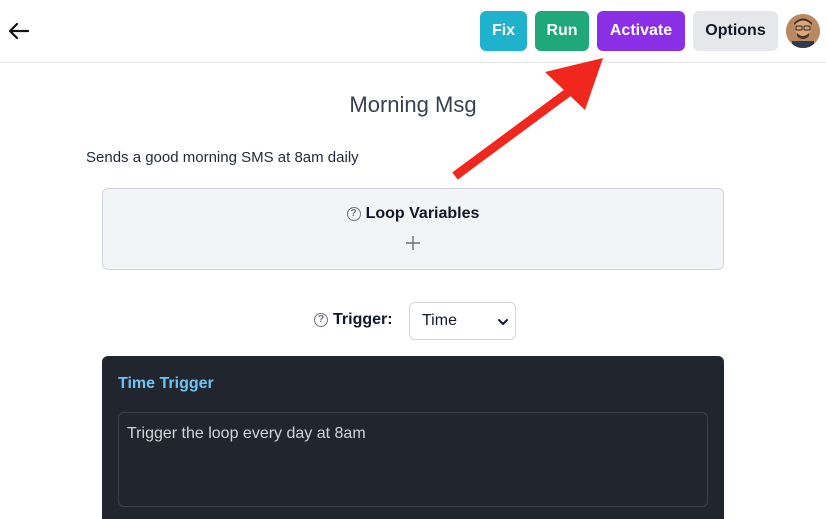  Describe the element at coordinates (503, 31) in the screenshot. I see `fix-button: Fix` at that location.